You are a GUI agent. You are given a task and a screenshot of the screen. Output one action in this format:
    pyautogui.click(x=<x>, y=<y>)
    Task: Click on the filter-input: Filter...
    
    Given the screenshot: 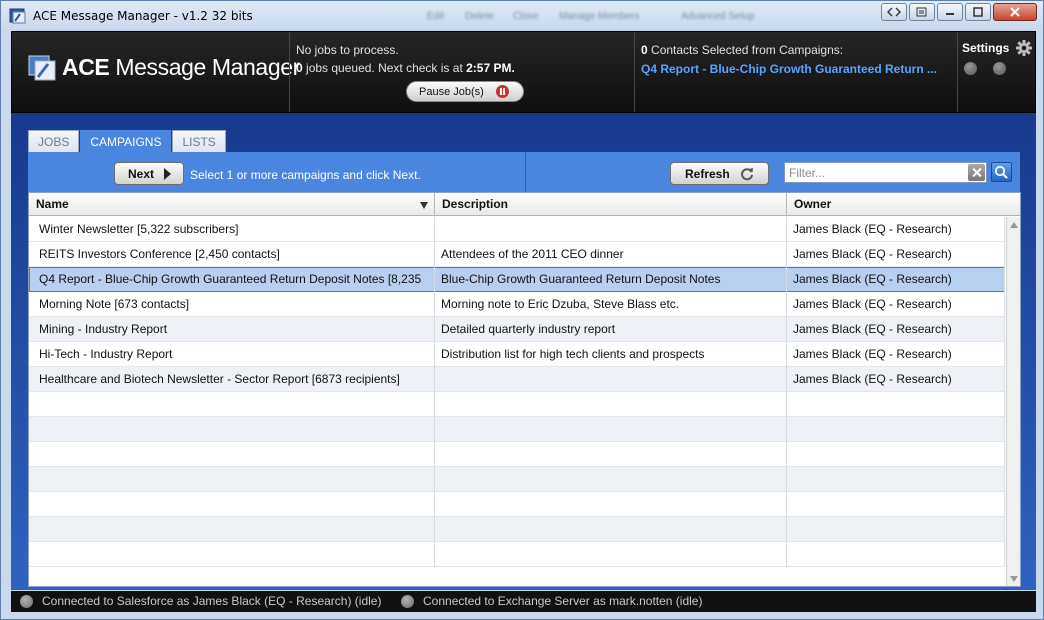 What is the action you would take?
    pyautogui.click(x=885, y=172)
    